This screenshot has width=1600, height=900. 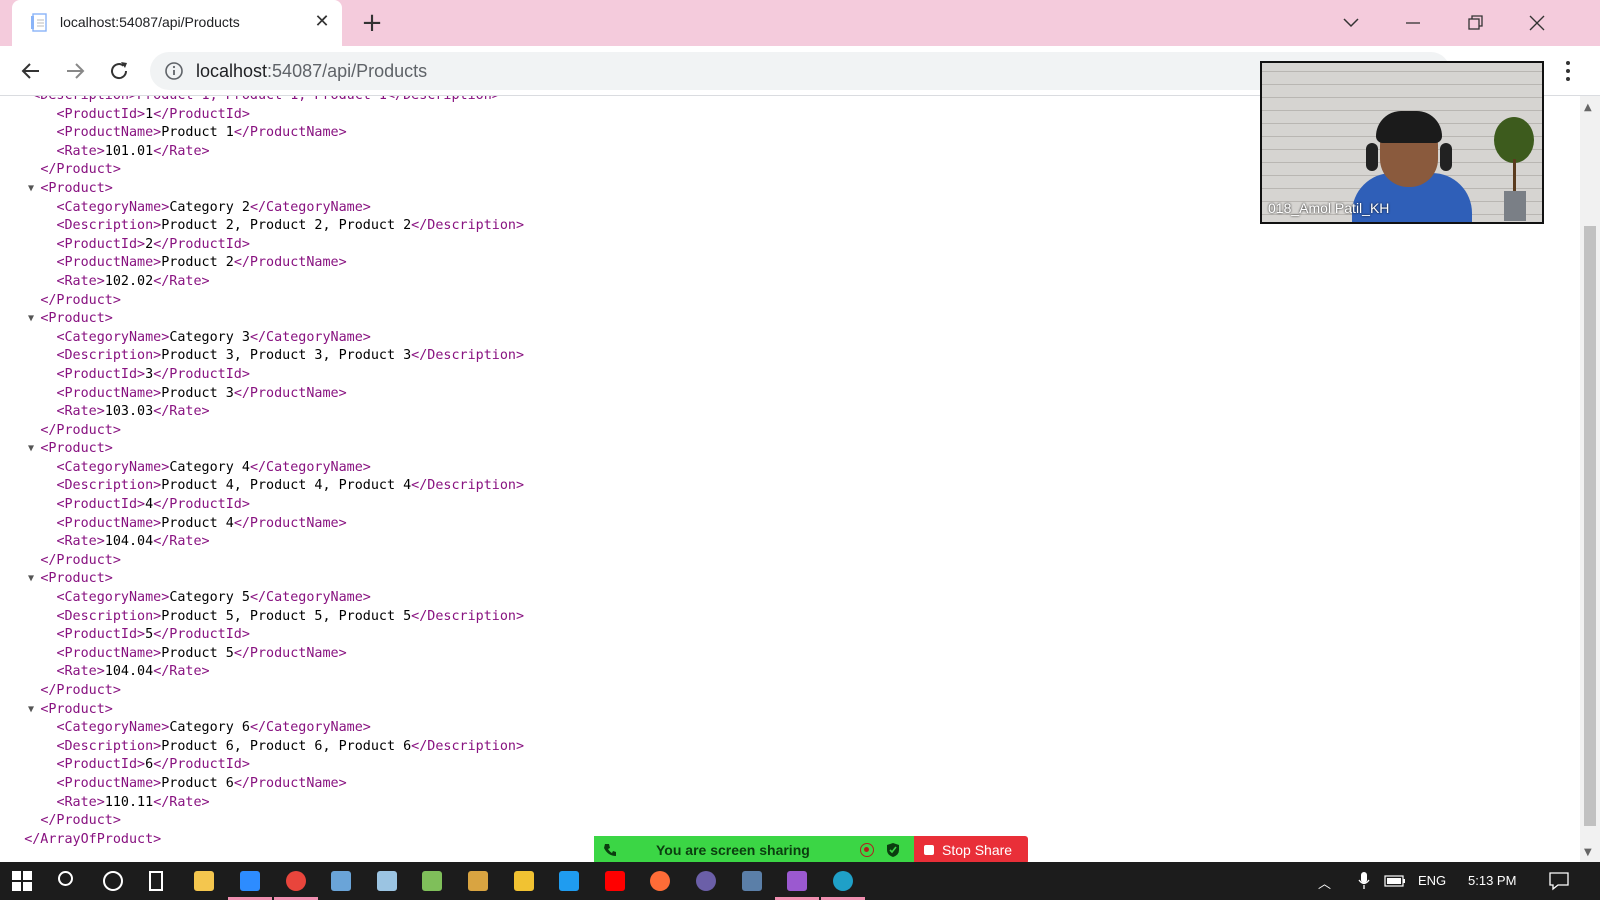 I want to click on youtube-icon, so click(x=615, y=881).